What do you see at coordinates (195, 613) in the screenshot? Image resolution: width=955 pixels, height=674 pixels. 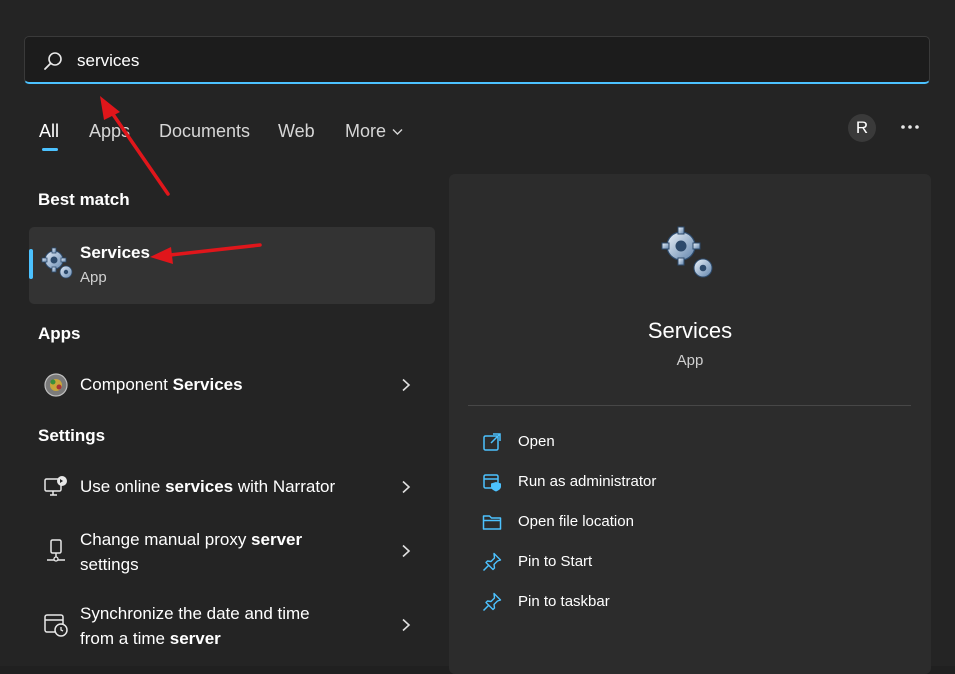 I see `text-line1: Synchronize the date and time` at bounding box center [195, 613].